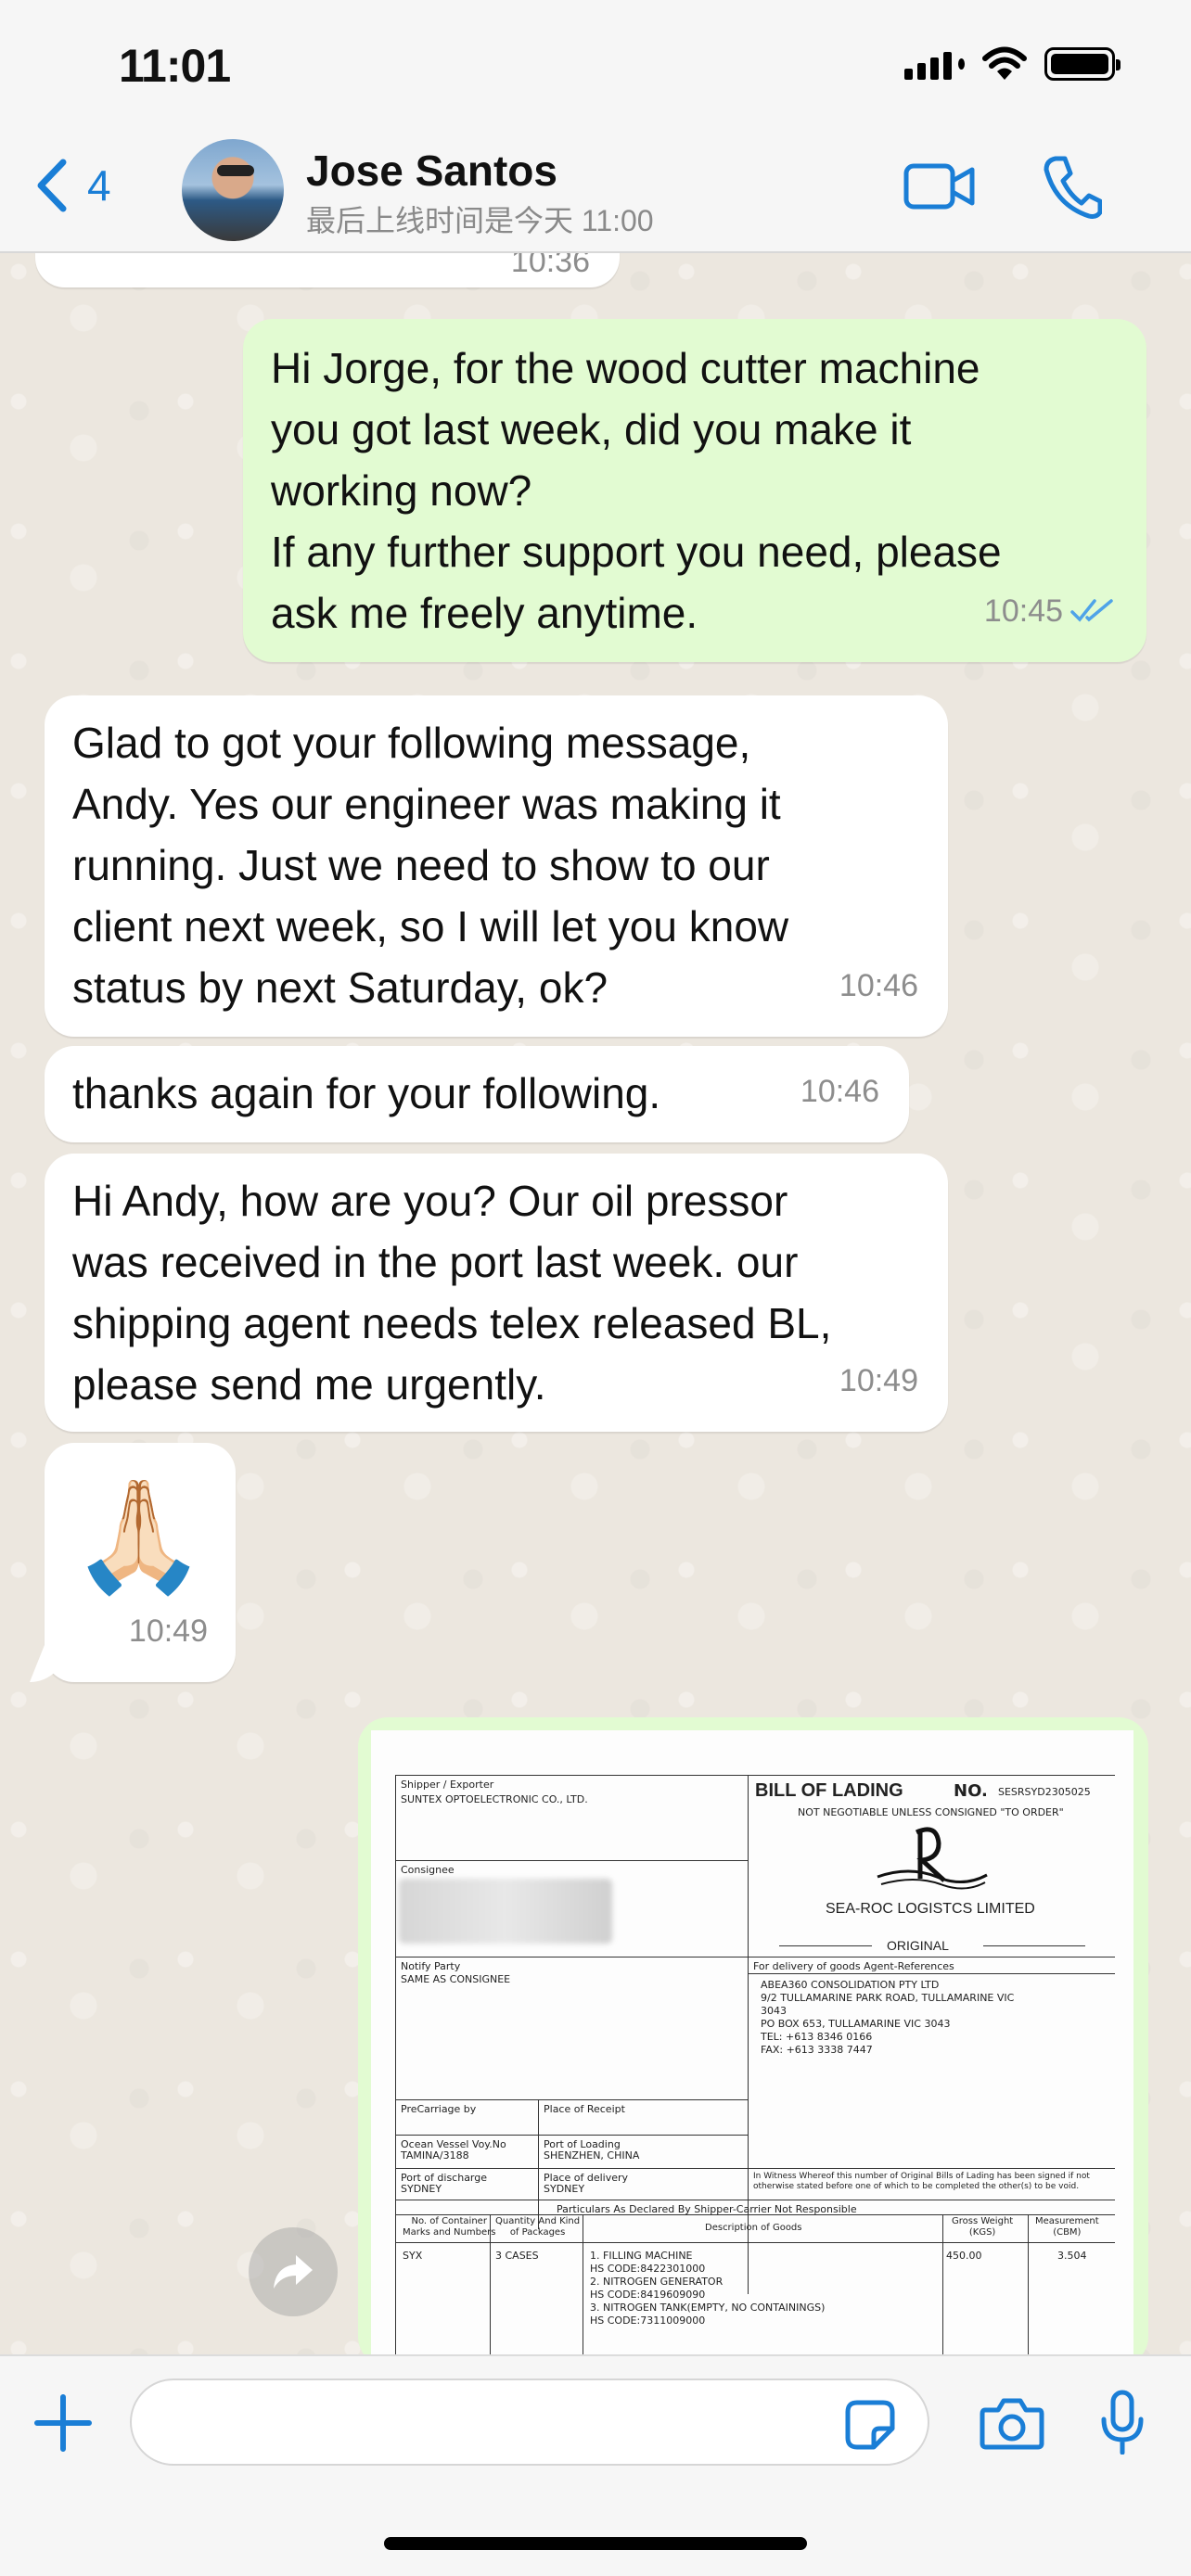 The image size is (1191, 2576). What do you see at coordinates (435, 2155) in the screenshot?
I see `vessel-value: TAMINA/3188` at bounding box center [435, 2155].